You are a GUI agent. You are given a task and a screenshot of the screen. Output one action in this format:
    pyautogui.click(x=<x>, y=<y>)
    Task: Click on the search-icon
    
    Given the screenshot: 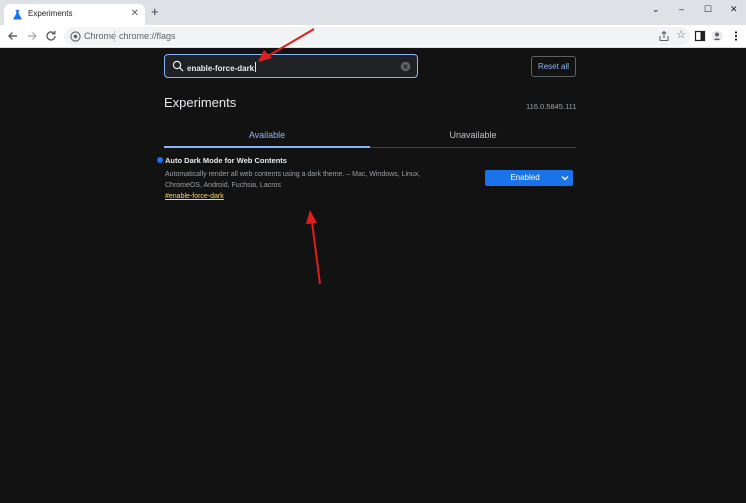 What is the action you would take?
    pyautogui.click(x=178, y=66)
    